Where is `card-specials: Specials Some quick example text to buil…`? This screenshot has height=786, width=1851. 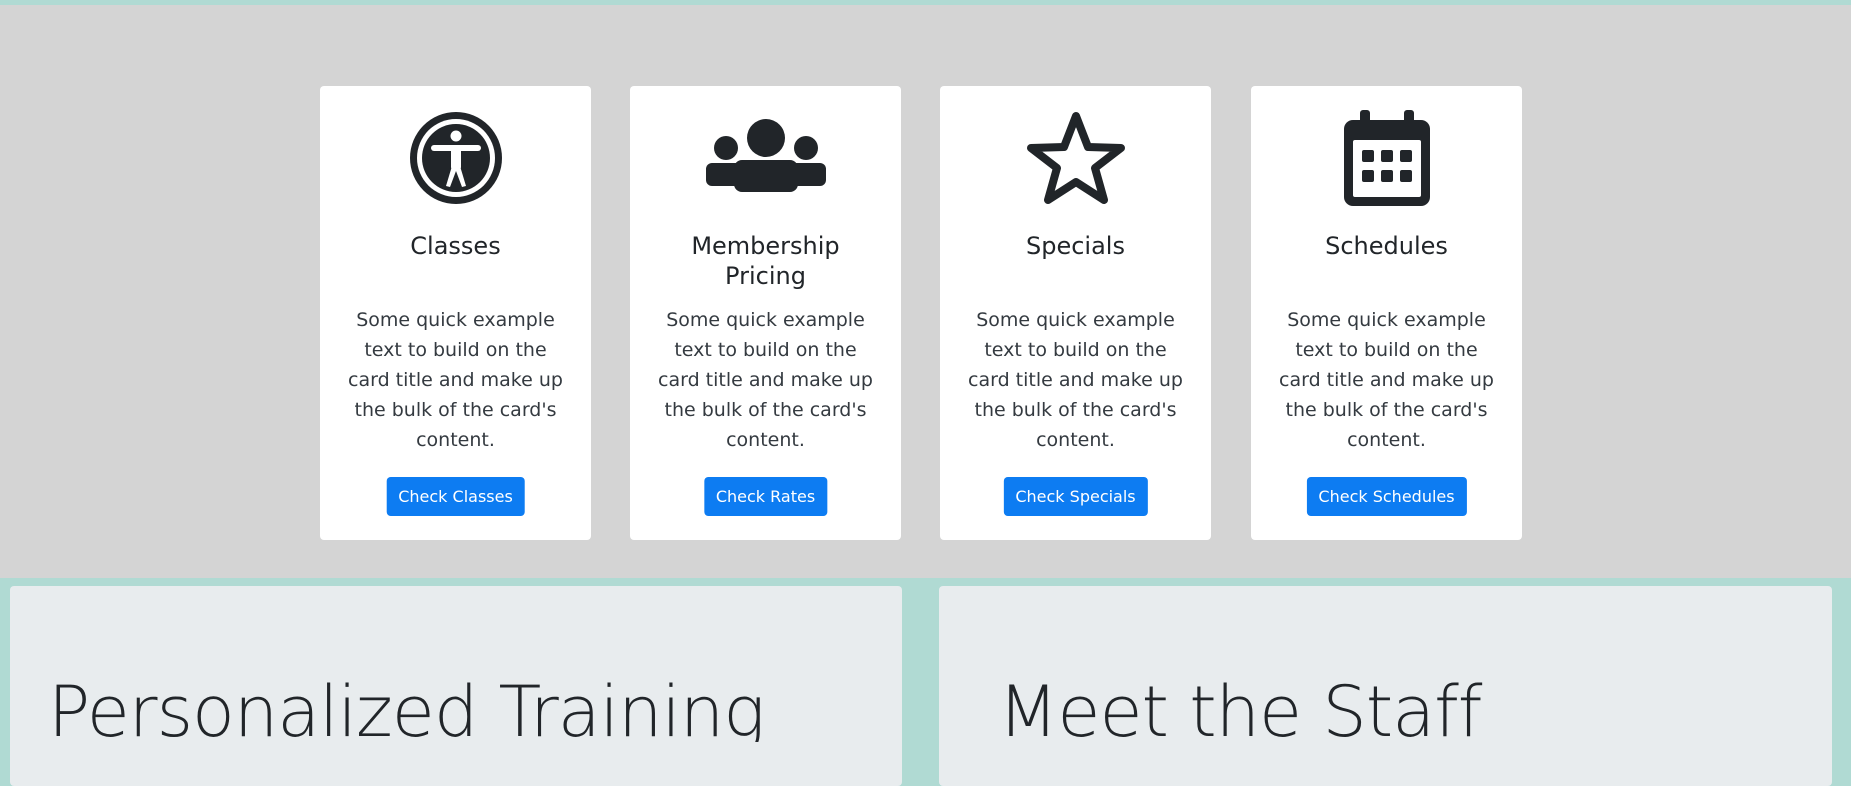
card-specials: Specials Some quick example text to buil… is located at coordinates (1075, 313).